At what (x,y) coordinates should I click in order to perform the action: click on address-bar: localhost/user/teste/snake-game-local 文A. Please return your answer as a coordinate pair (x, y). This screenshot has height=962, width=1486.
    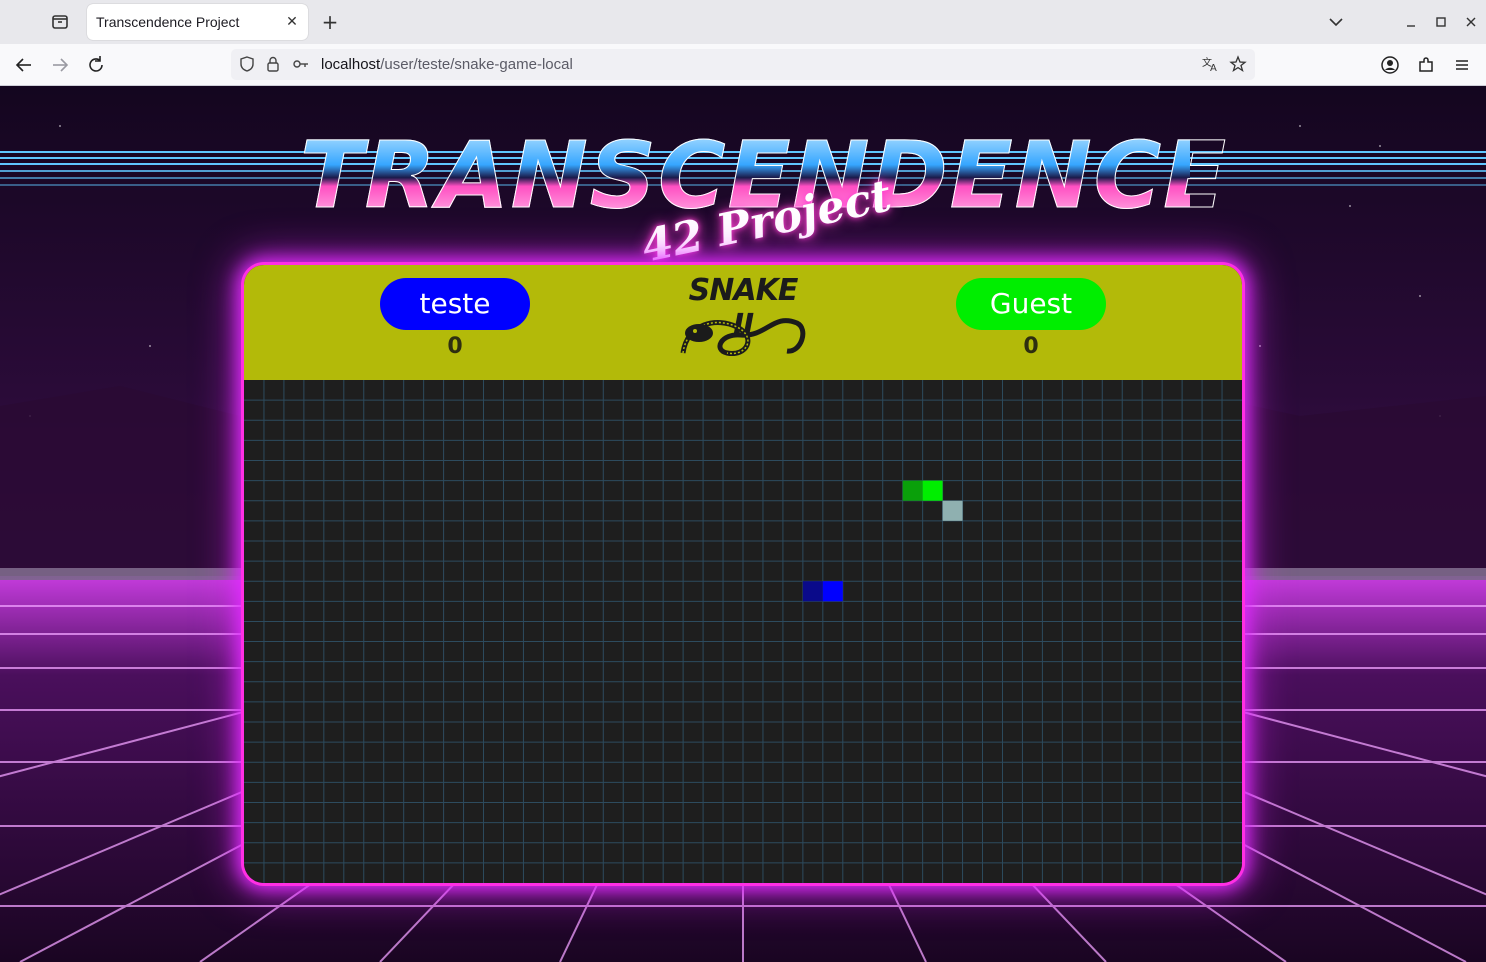
    Looking at the image, I should click on (743, 64).